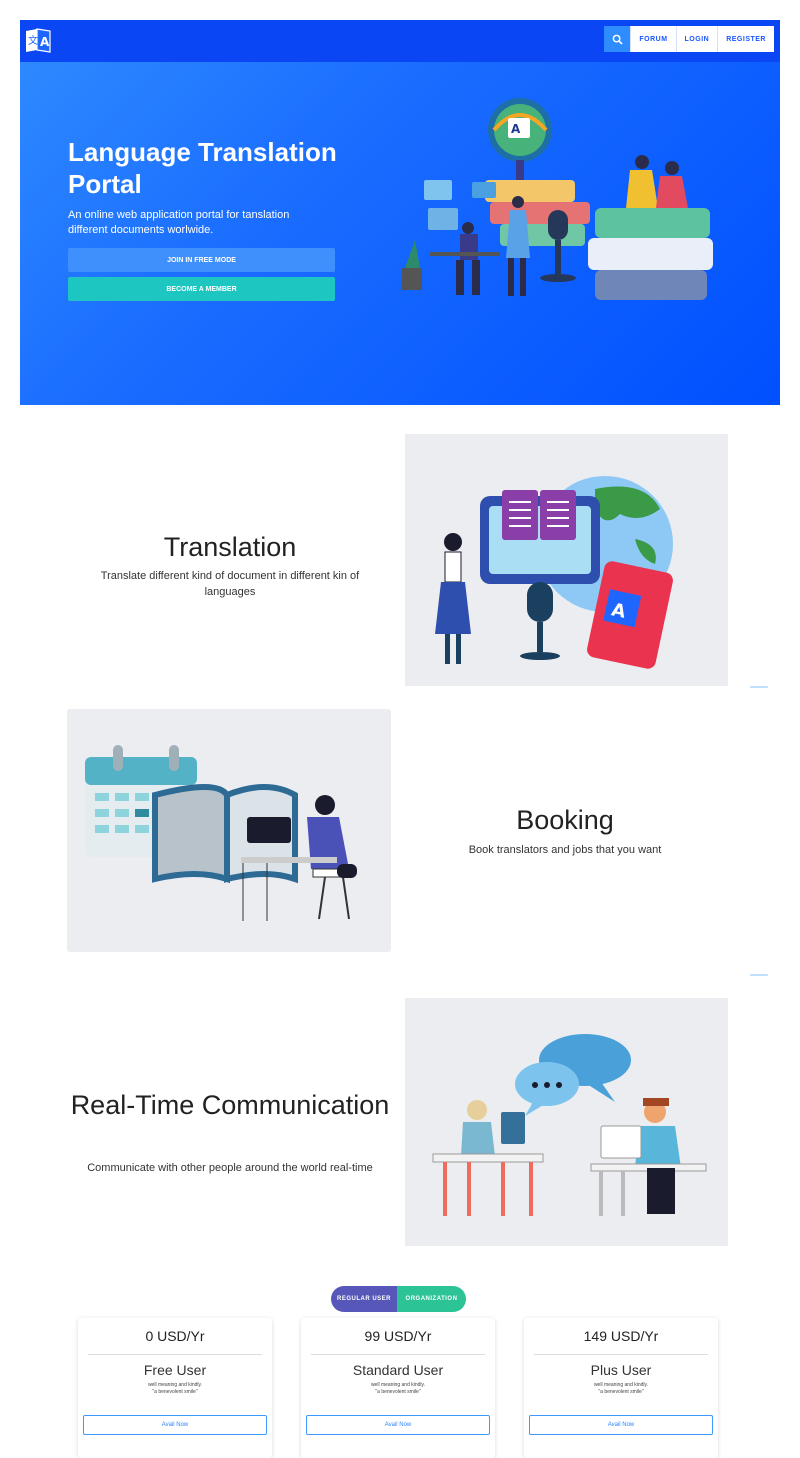  I want to click on navbar: 文 A FORUM LOGIN REGISTER, so click(400, 41).